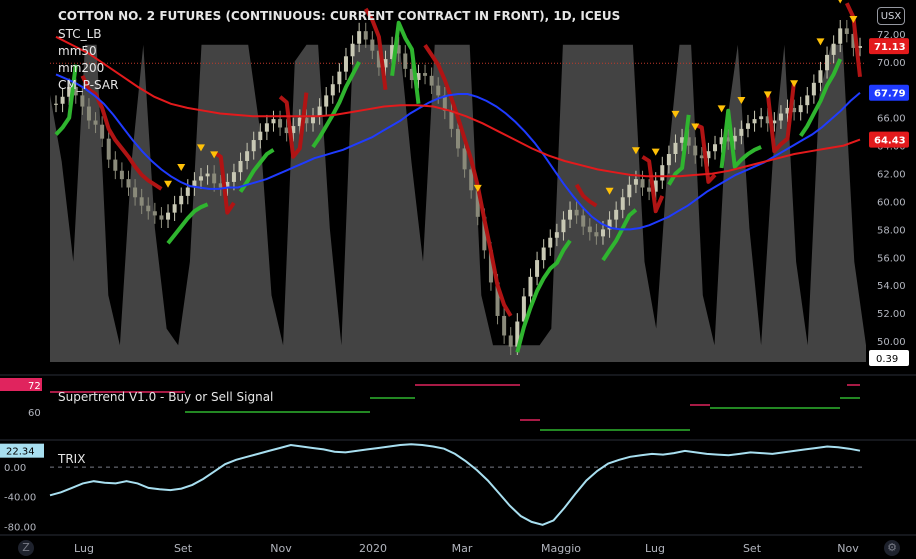  Describe the element at coordinates (890, 141) in the screenshot. I see `last-value-label: 64.43` at that location.